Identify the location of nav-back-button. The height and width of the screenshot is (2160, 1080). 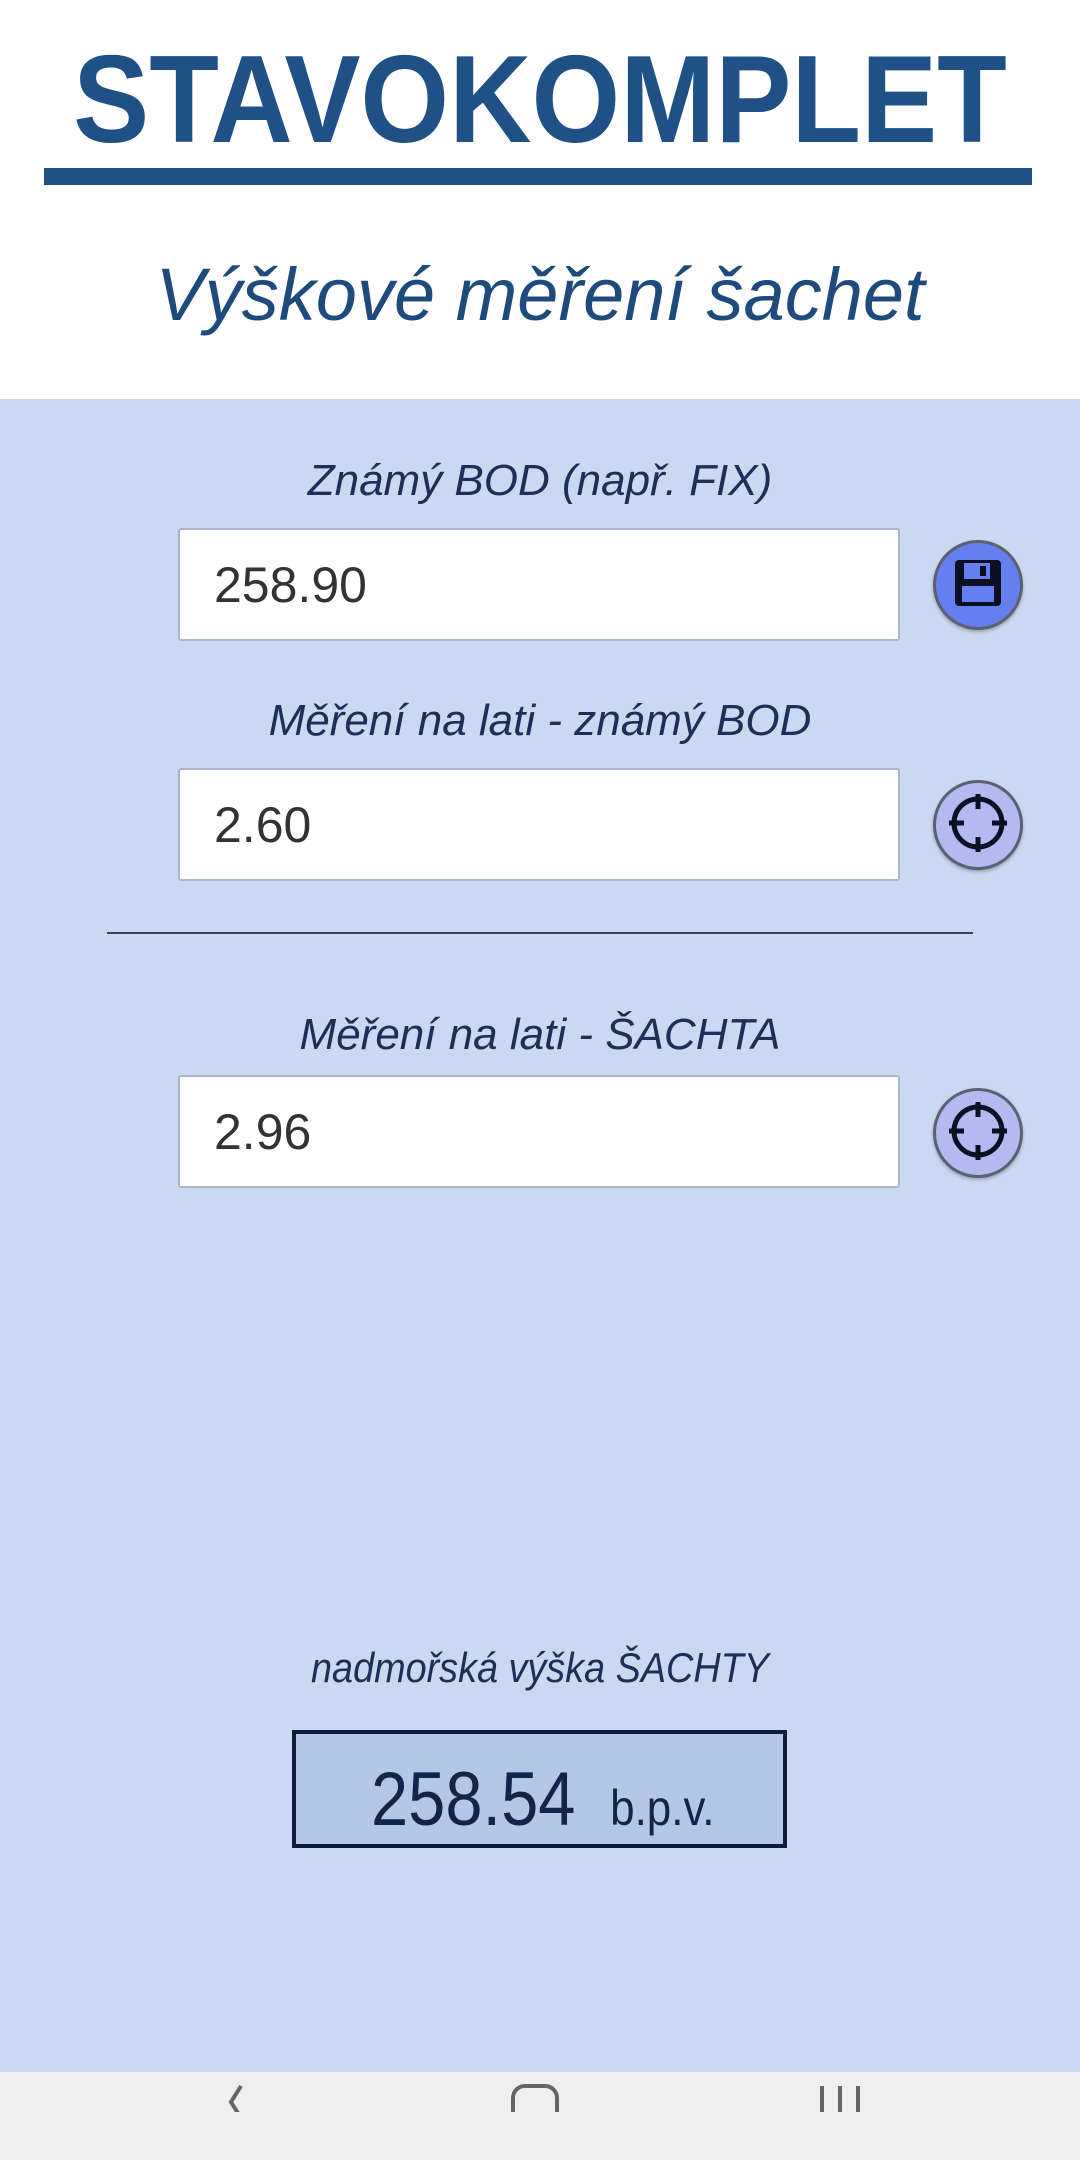
(233, 2116).